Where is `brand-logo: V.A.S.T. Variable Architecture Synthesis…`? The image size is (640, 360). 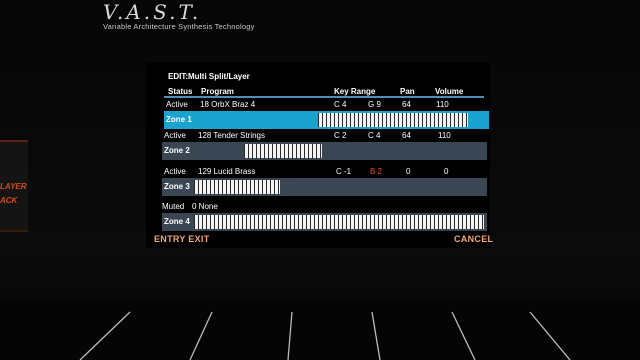
brand-logo: V.A.S.T. Variable Architecture Synthesis… is located at coordinates (179, 15).